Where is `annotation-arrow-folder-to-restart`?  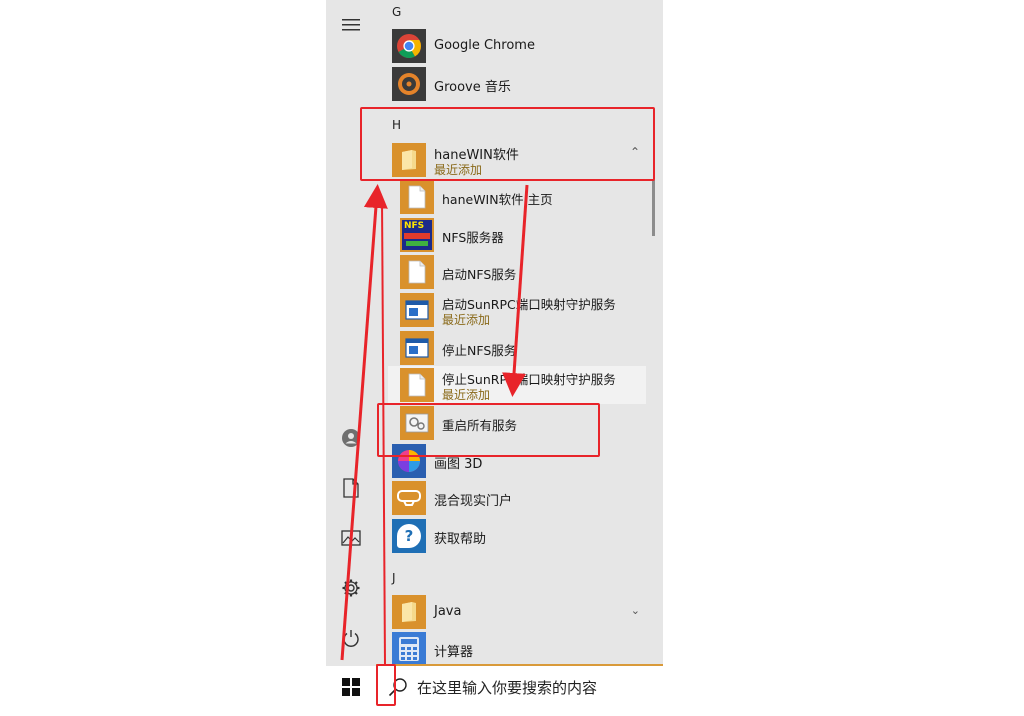 annotation-arrow-folder-to-restart is located at coordinates (515, 290).